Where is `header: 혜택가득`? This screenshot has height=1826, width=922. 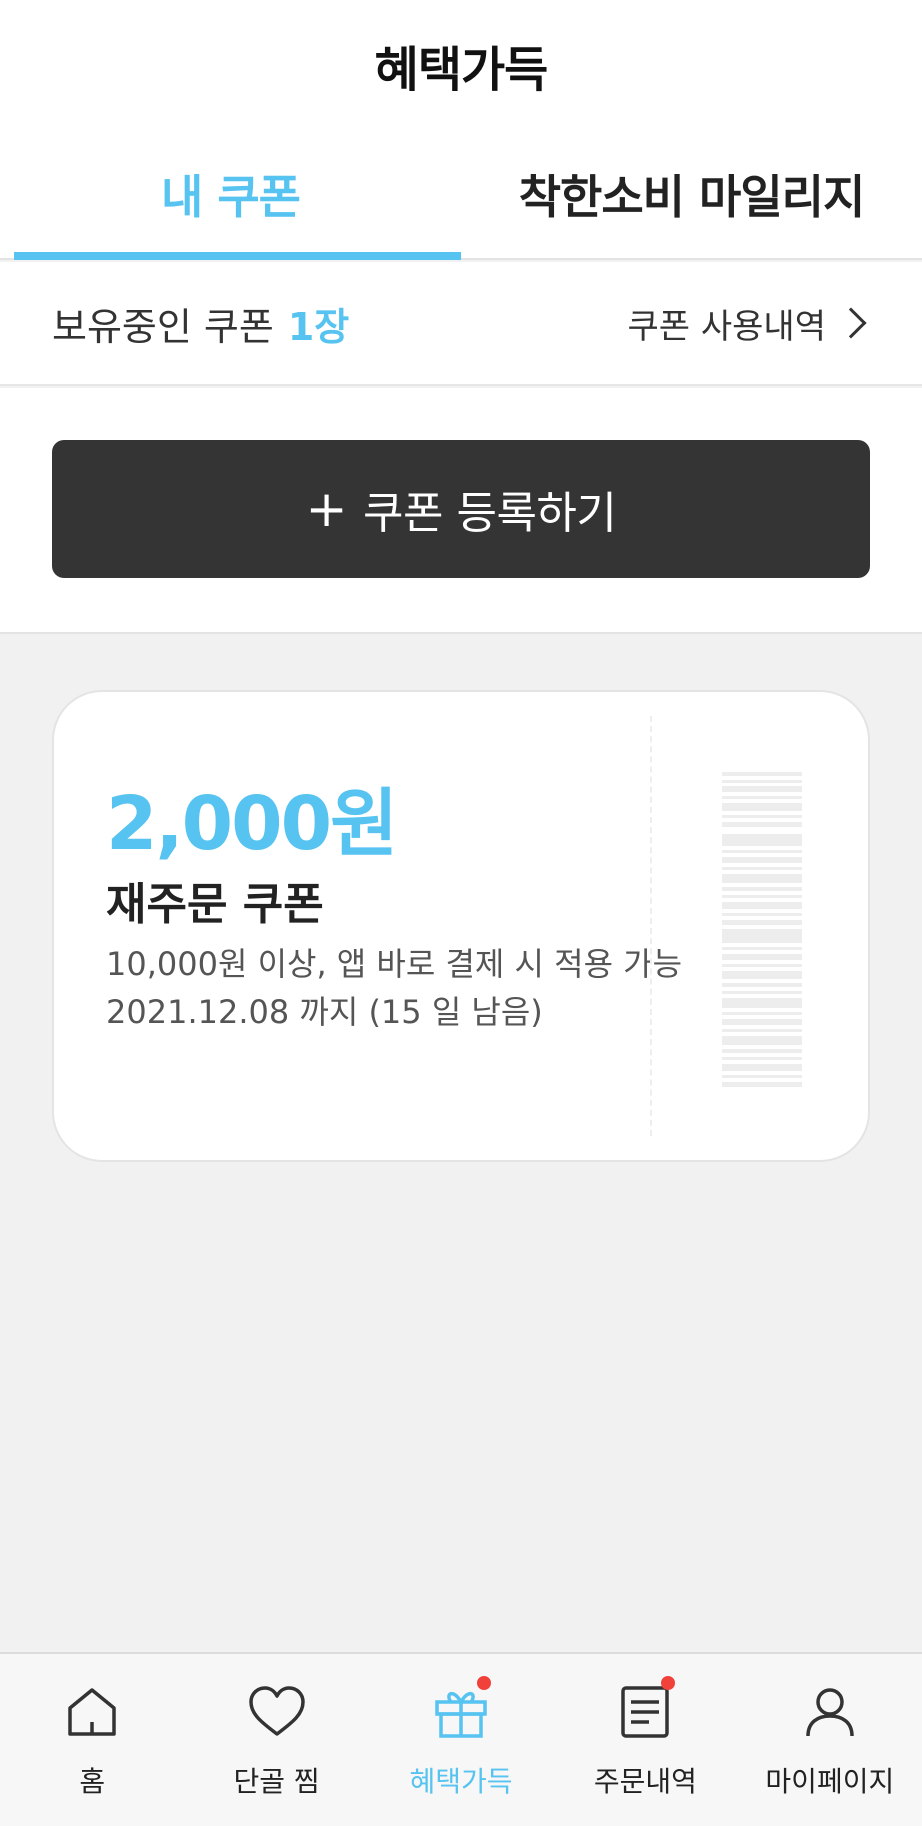
header: 혜택가득 is located at coordinates (461, 65).